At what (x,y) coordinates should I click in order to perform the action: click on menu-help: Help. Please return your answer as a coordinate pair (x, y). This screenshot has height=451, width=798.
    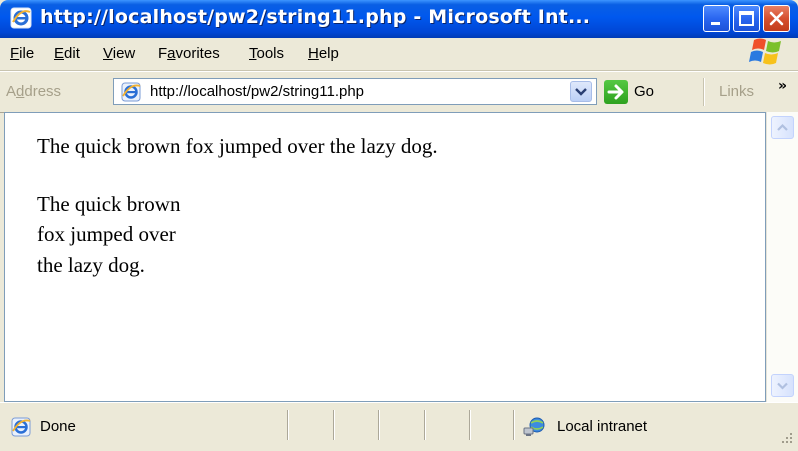
    Looking at the image, I should click on (323, 53).